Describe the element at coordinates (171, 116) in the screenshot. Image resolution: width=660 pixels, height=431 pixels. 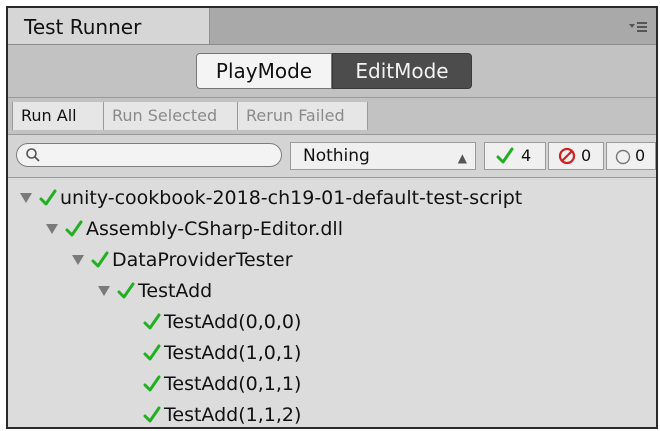
I see `run-selected-button: Run Selected` at that location.